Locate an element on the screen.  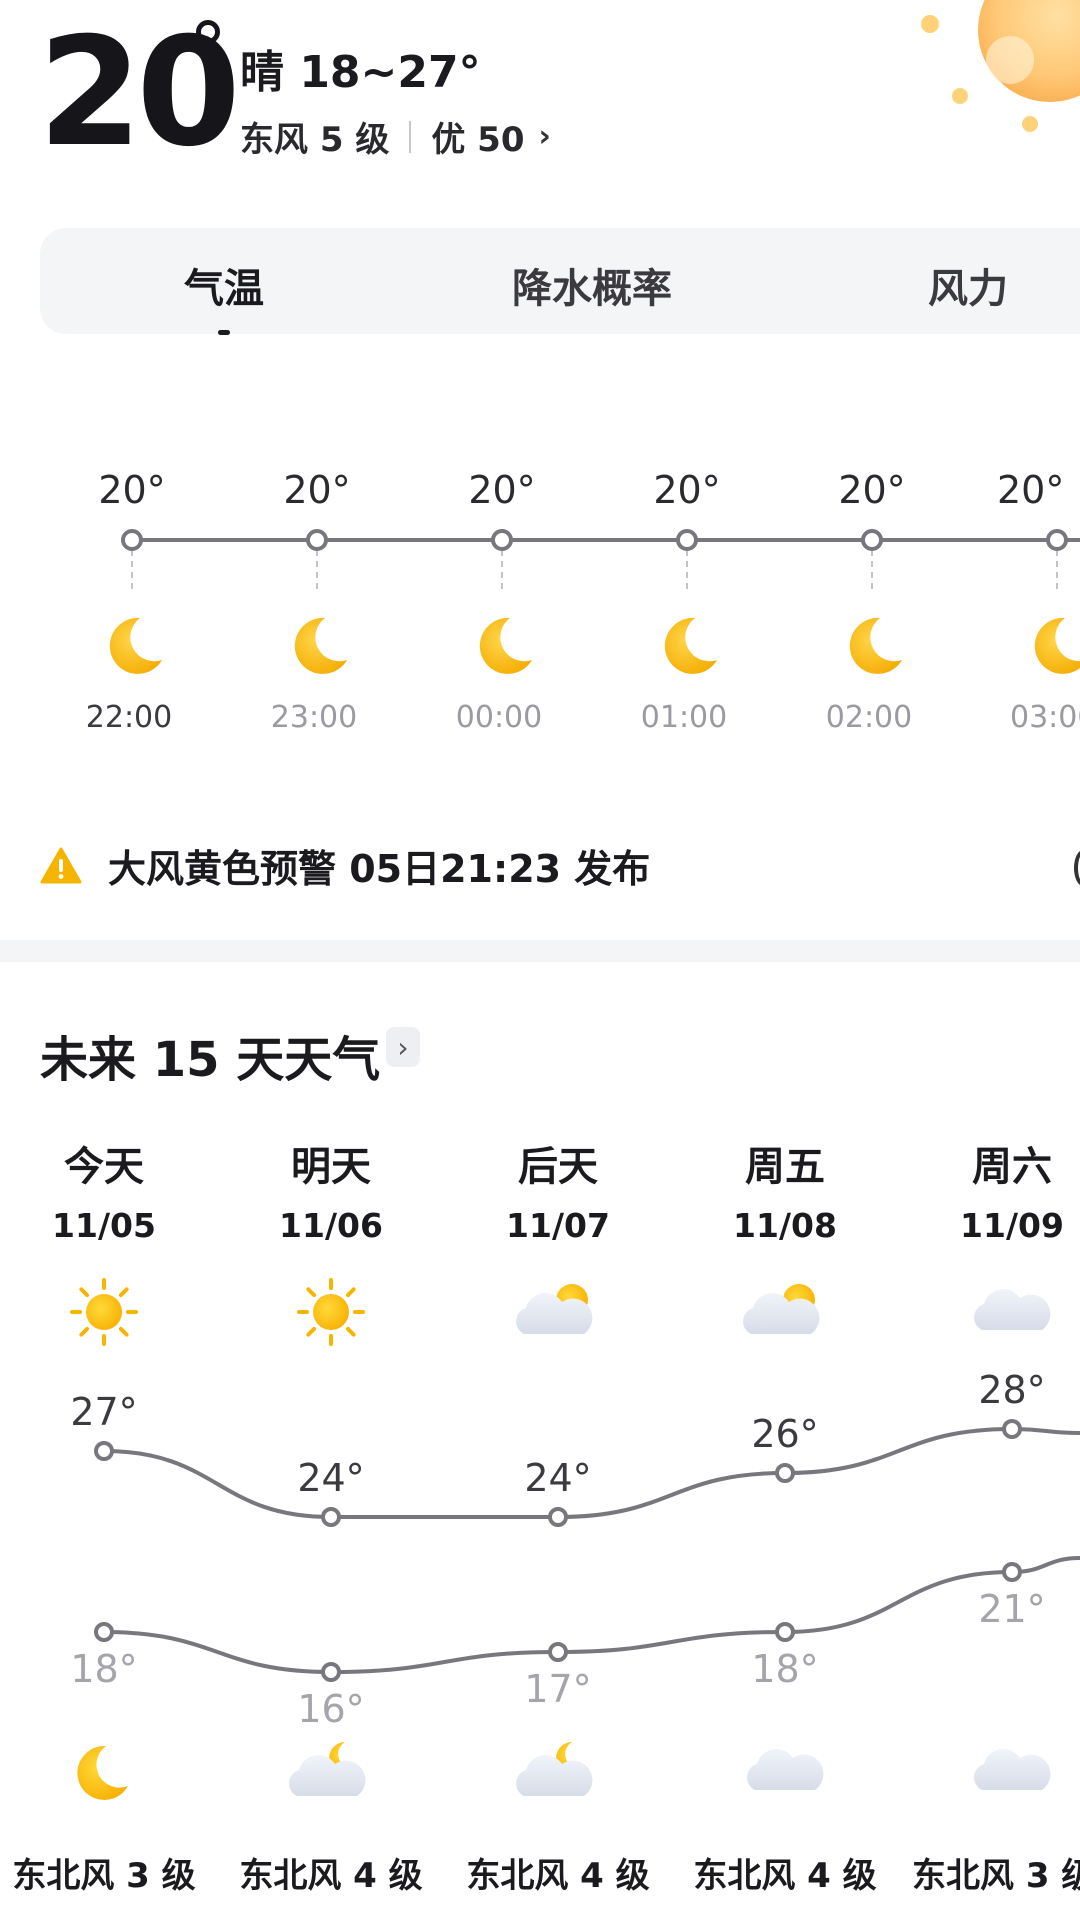
high-temp-line is located at coordinates (591, 1472).